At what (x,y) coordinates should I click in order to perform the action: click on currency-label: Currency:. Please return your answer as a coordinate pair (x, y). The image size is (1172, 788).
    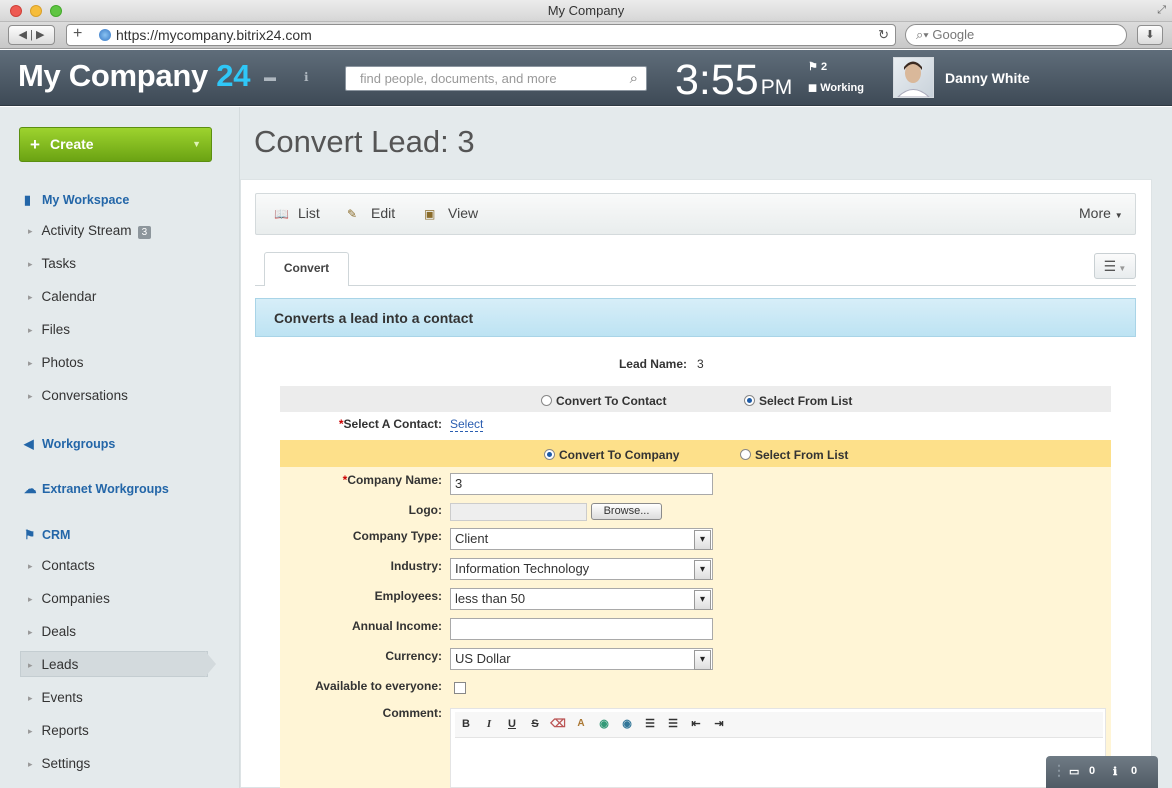
    Looking at the image, I should click on (413, 656).